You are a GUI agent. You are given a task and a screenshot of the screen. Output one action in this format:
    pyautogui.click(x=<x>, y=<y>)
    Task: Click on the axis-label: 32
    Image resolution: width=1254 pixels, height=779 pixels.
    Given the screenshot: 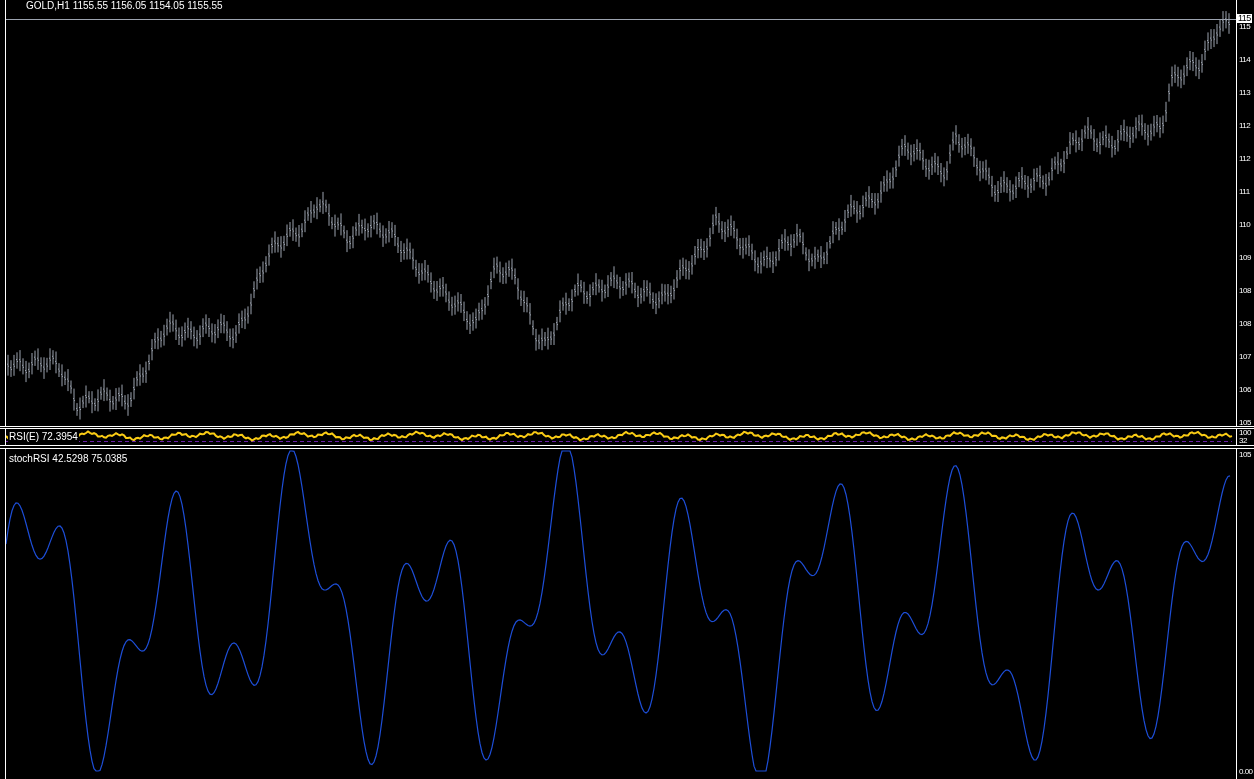 What is the action you would take?
    pyautogui.click(x=1243, y=441)
    